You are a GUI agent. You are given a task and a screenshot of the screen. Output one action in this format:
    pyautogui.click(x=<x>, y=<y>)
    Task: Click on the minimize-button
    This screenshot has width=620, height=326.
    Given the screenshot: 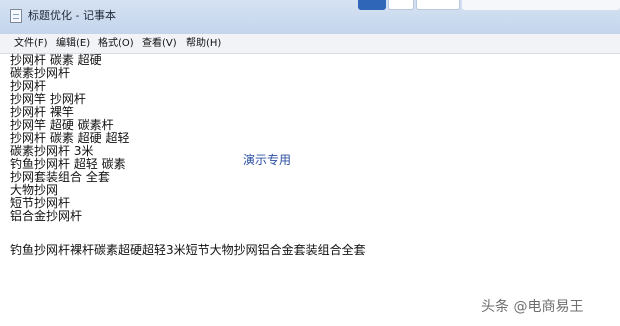 What is the action you would take?
    pyautogui.click(x=372, y=5)
    